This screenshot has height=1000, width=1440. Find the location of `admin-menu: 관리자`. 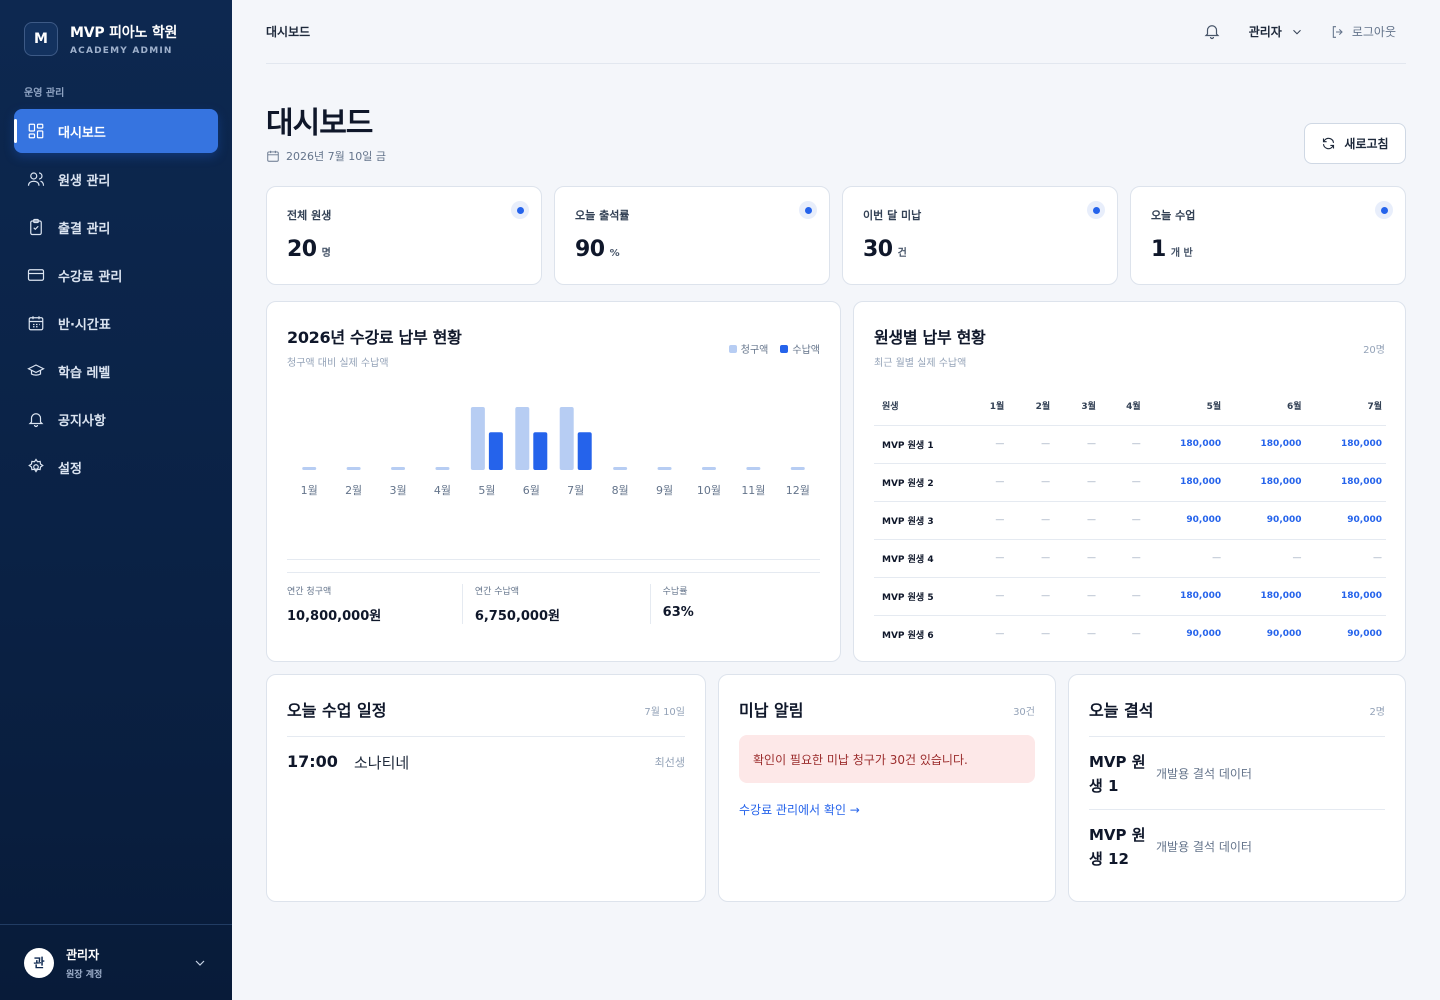

admin-menu: 관리자 is located at coordinates (1276, 31).